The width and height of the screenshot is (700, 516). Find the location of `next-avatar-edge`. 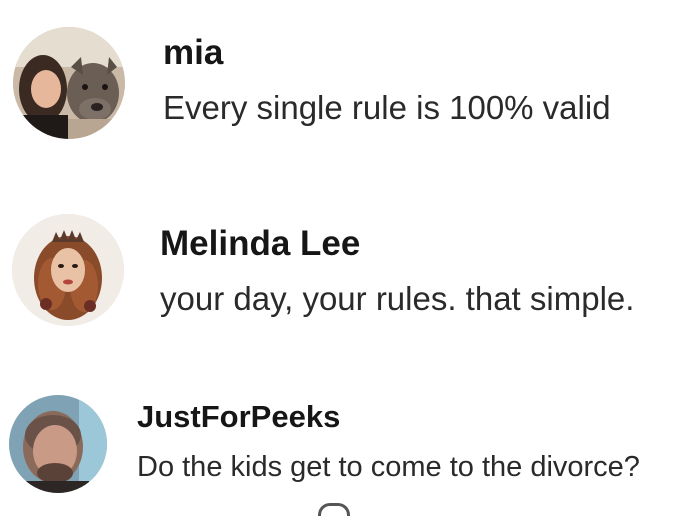

next-avatar-edge is located at coordinates (334, 509).